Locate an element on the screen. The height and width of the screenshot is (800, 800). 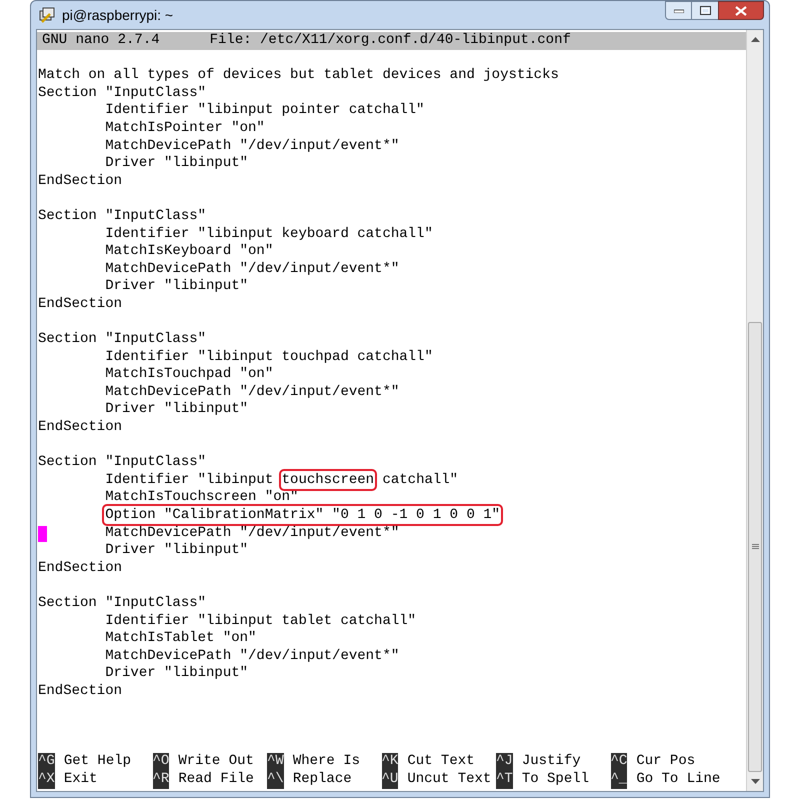
code-line: MatchIsTablet "on" is located at coordinates (180, 638).